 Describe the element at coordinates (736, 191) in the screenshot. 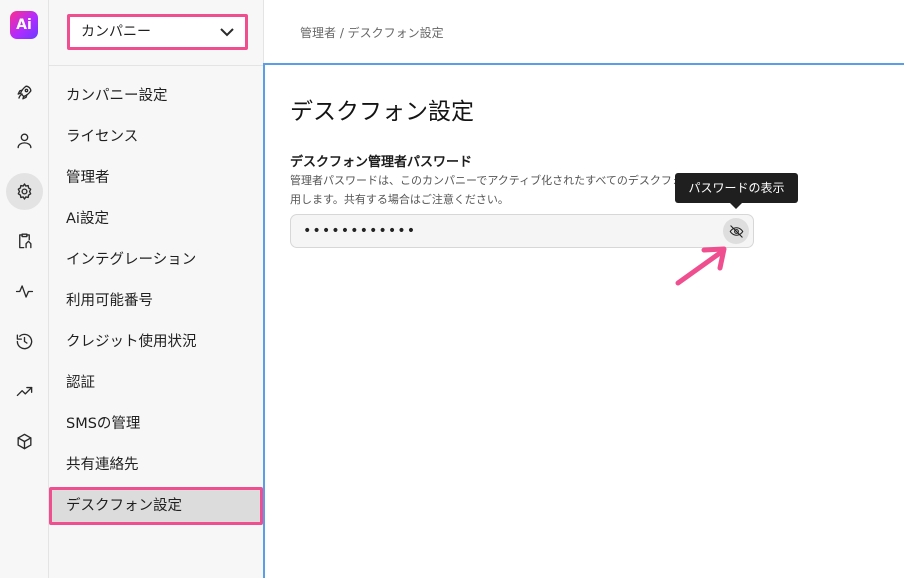

I see `show-password-tooltip: パスワードの表示` at that location.